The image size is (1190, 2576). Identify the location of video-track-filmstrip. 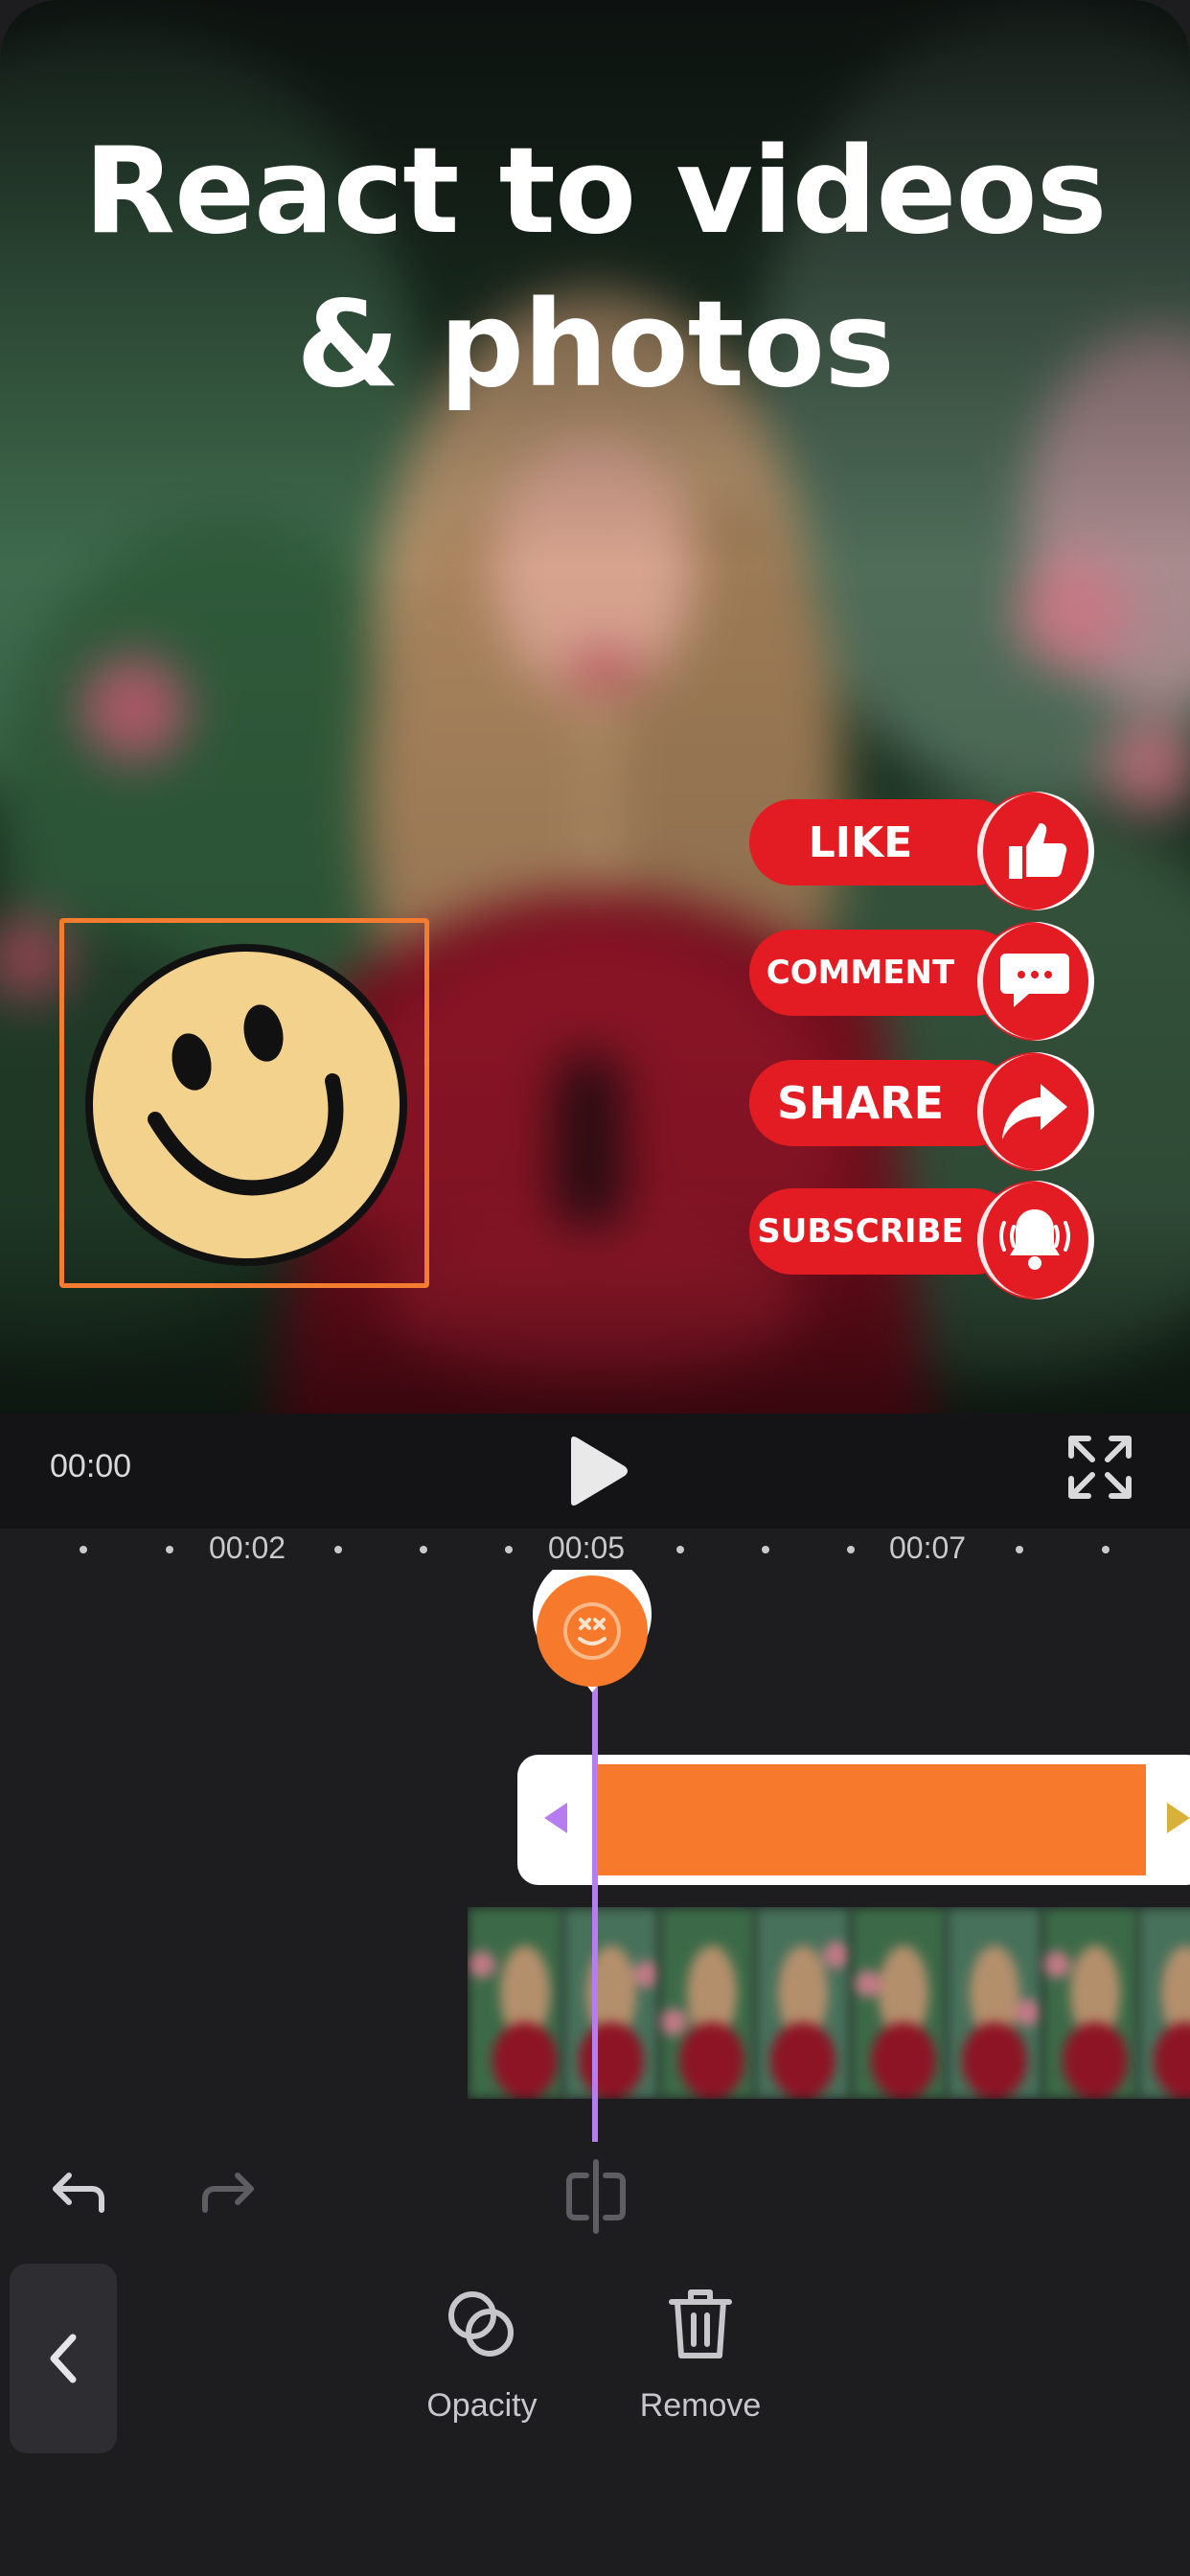
(829, 2003).